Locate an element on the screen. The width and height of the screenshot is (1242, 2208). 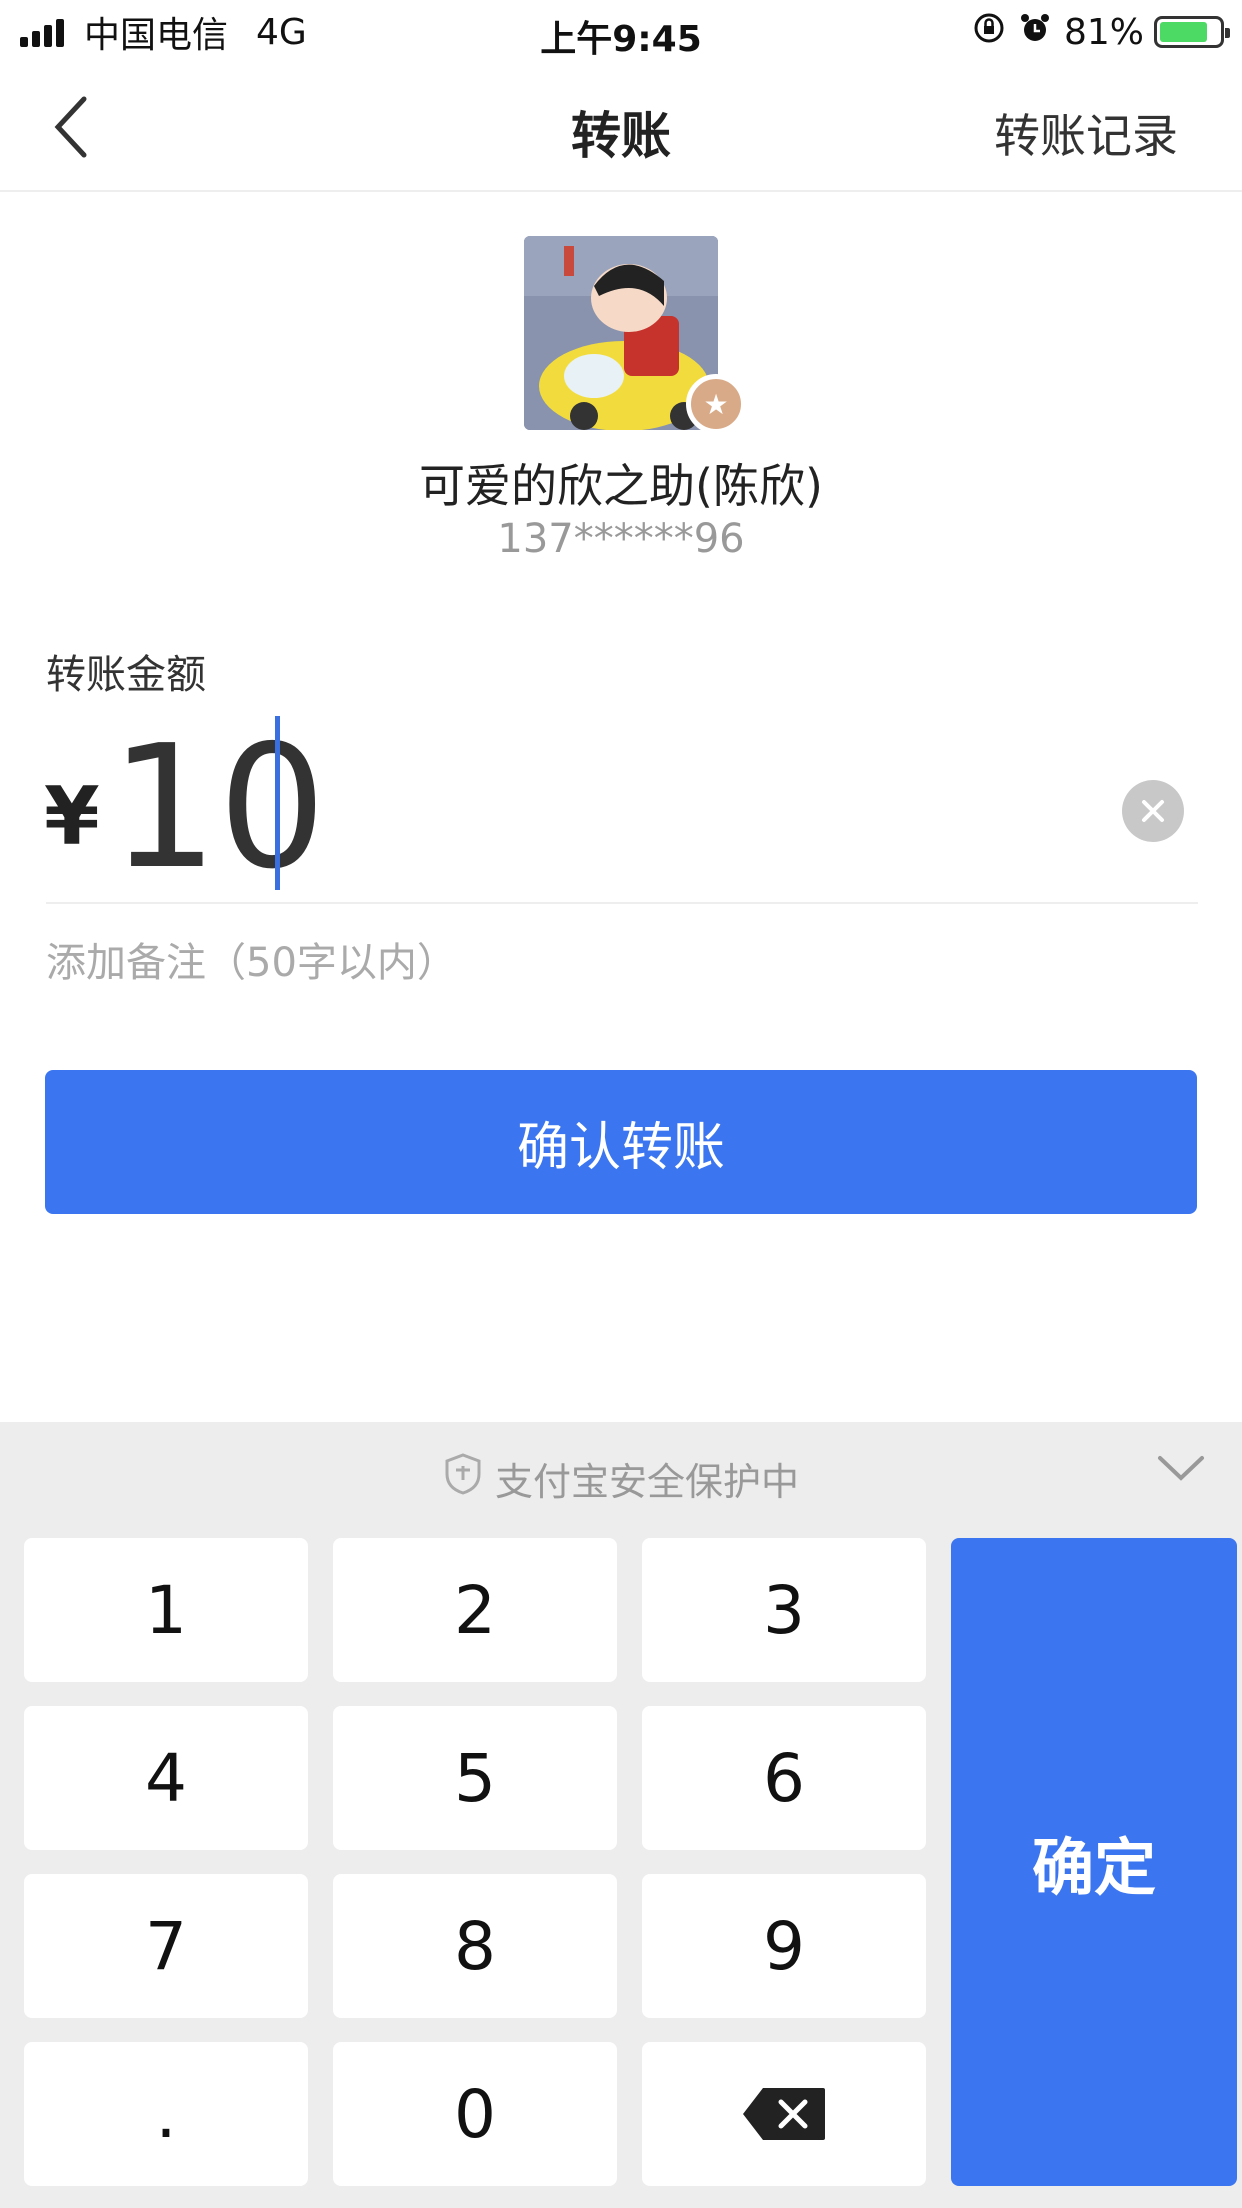
status-bar-right: 81% is located at coordinates (1101, 32).